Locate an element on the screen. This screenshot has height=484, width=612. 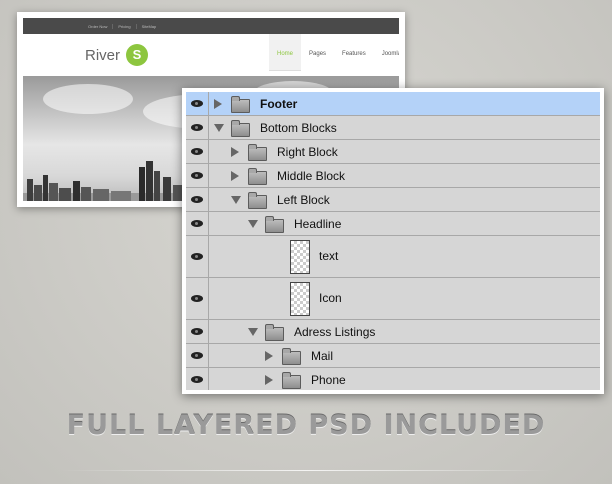
preview-topbar: Order Now Pricing SiteMap is located at coordinates (211, 26).